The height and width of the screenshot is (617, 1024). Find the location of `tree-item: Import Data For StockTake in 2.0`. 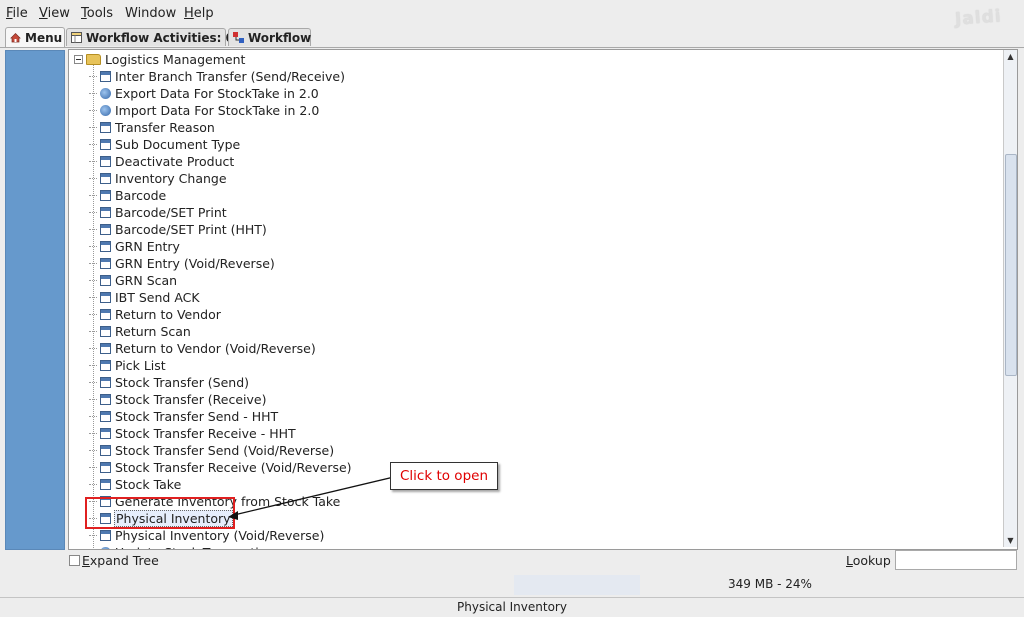

tree-item: Import Data For StockTake in 2.0 is located at coordinates (204, 110).